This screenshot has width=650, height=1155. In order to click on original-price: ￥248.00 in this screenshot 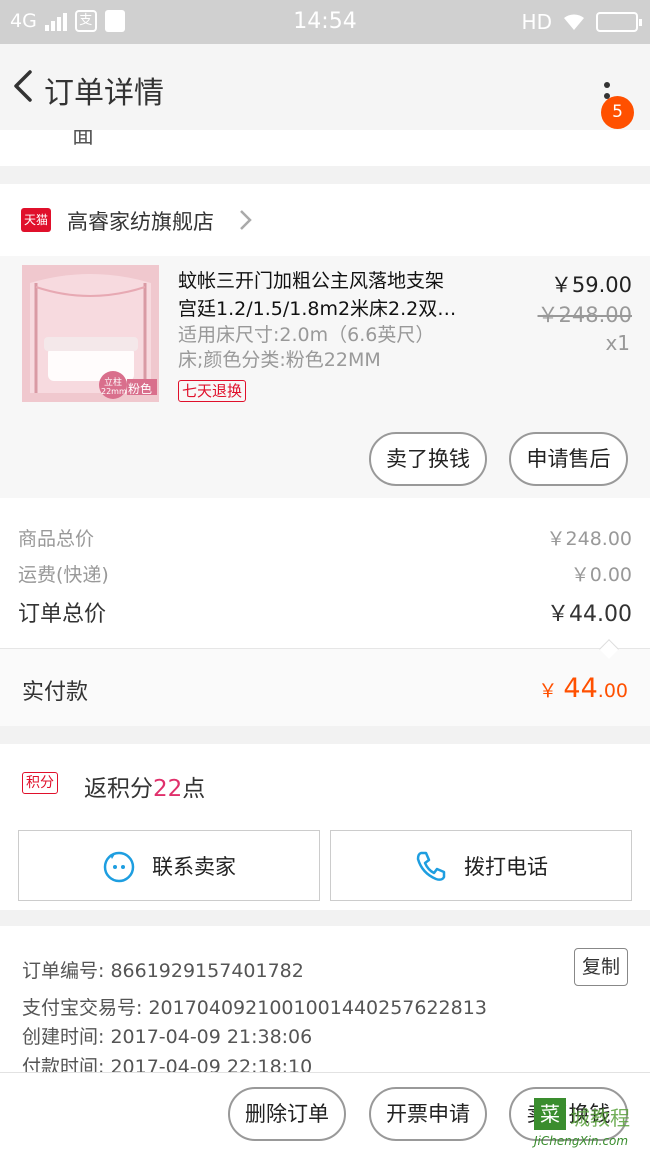, I will do `click(584, 315)`.